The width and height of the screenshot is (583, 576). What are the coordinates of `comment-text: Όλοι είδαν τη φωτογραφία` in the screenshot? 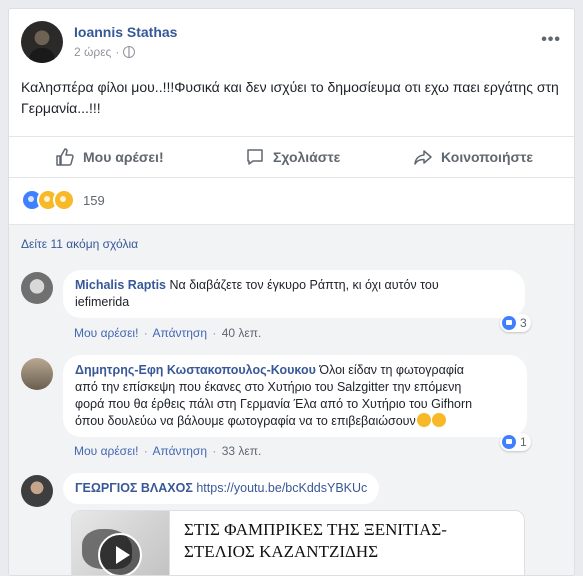 It's located at (389, 370).